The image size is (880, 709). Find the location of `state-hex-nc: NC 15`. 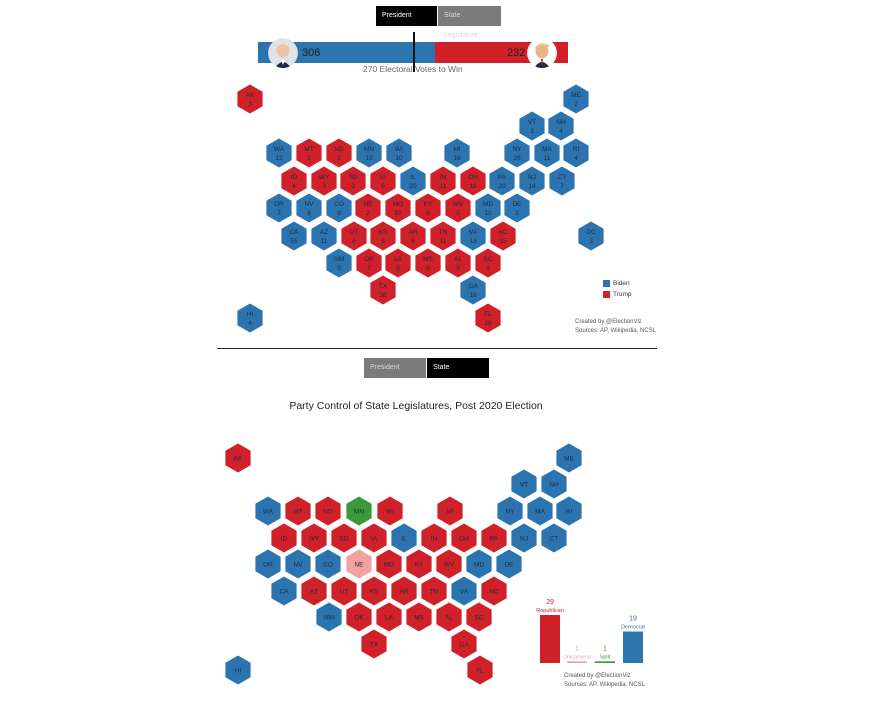

state-hex-nc: NC 15 is located at coordinates (503, 236).